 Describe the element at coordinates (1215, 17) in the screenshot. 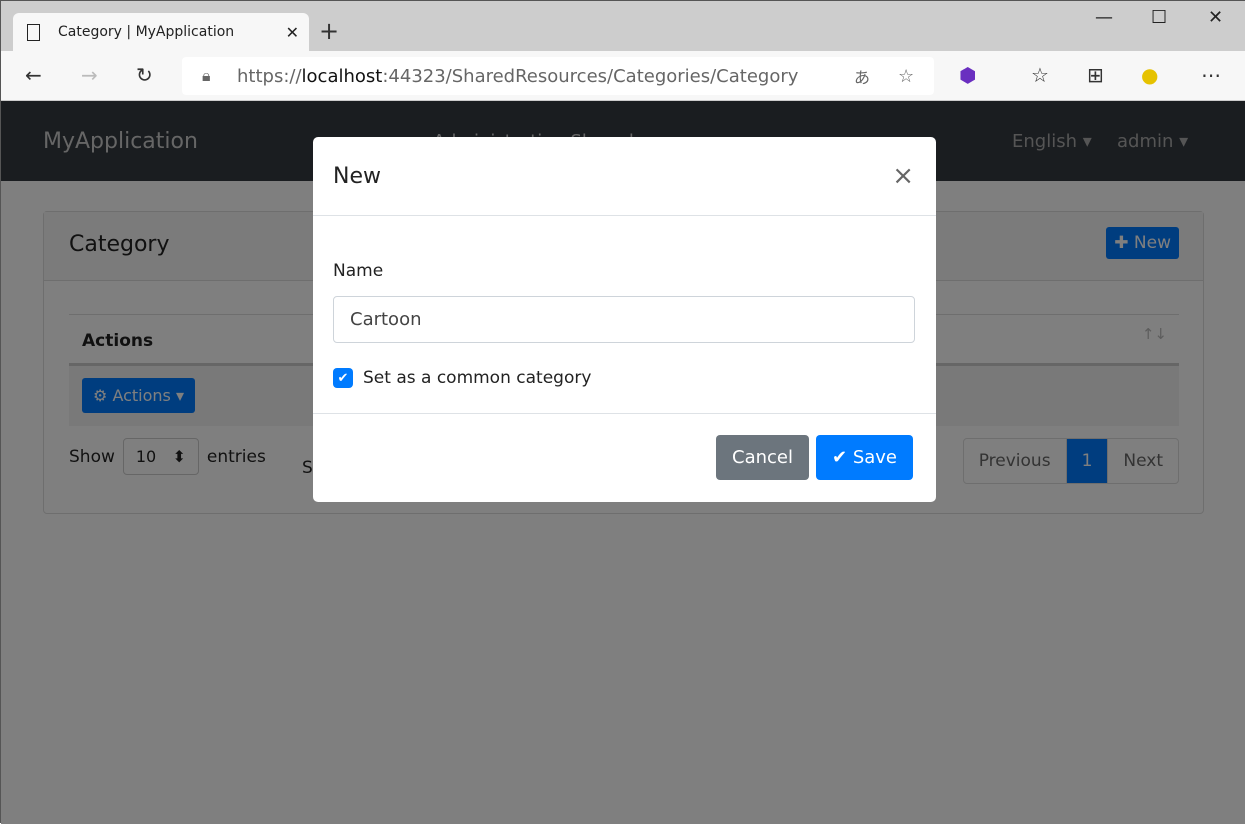

I see `close-window-icon: ✕` at that location.